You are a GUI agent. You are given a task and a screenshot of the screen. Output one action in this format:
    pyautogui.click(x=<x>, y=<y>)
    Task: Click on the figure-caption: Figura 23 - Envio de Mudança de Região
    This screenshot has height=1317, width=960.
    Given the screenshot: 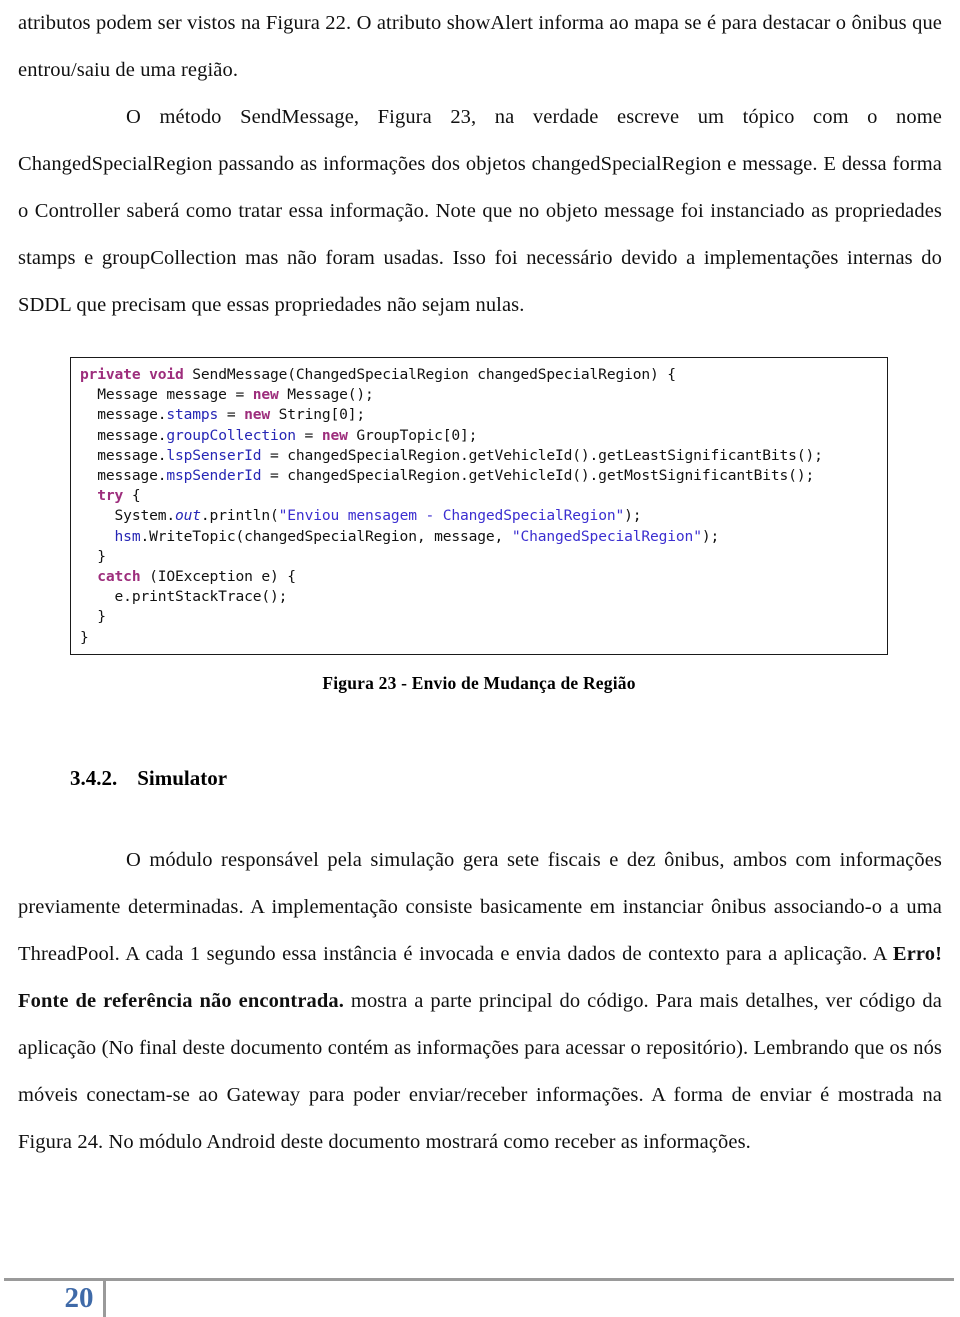 What is the action you would take?
    pyautogui.click(x=479, y=683)
    